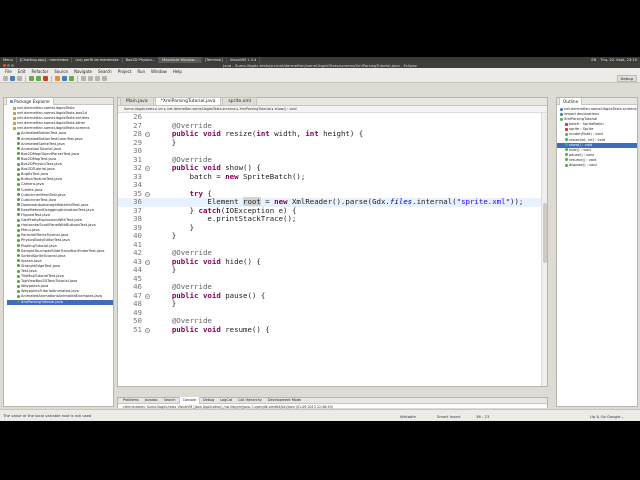  What do you see at coordinates (45, 78) in the screenshot?
I see `external-tools-icon` at bounding box center [45, 78].